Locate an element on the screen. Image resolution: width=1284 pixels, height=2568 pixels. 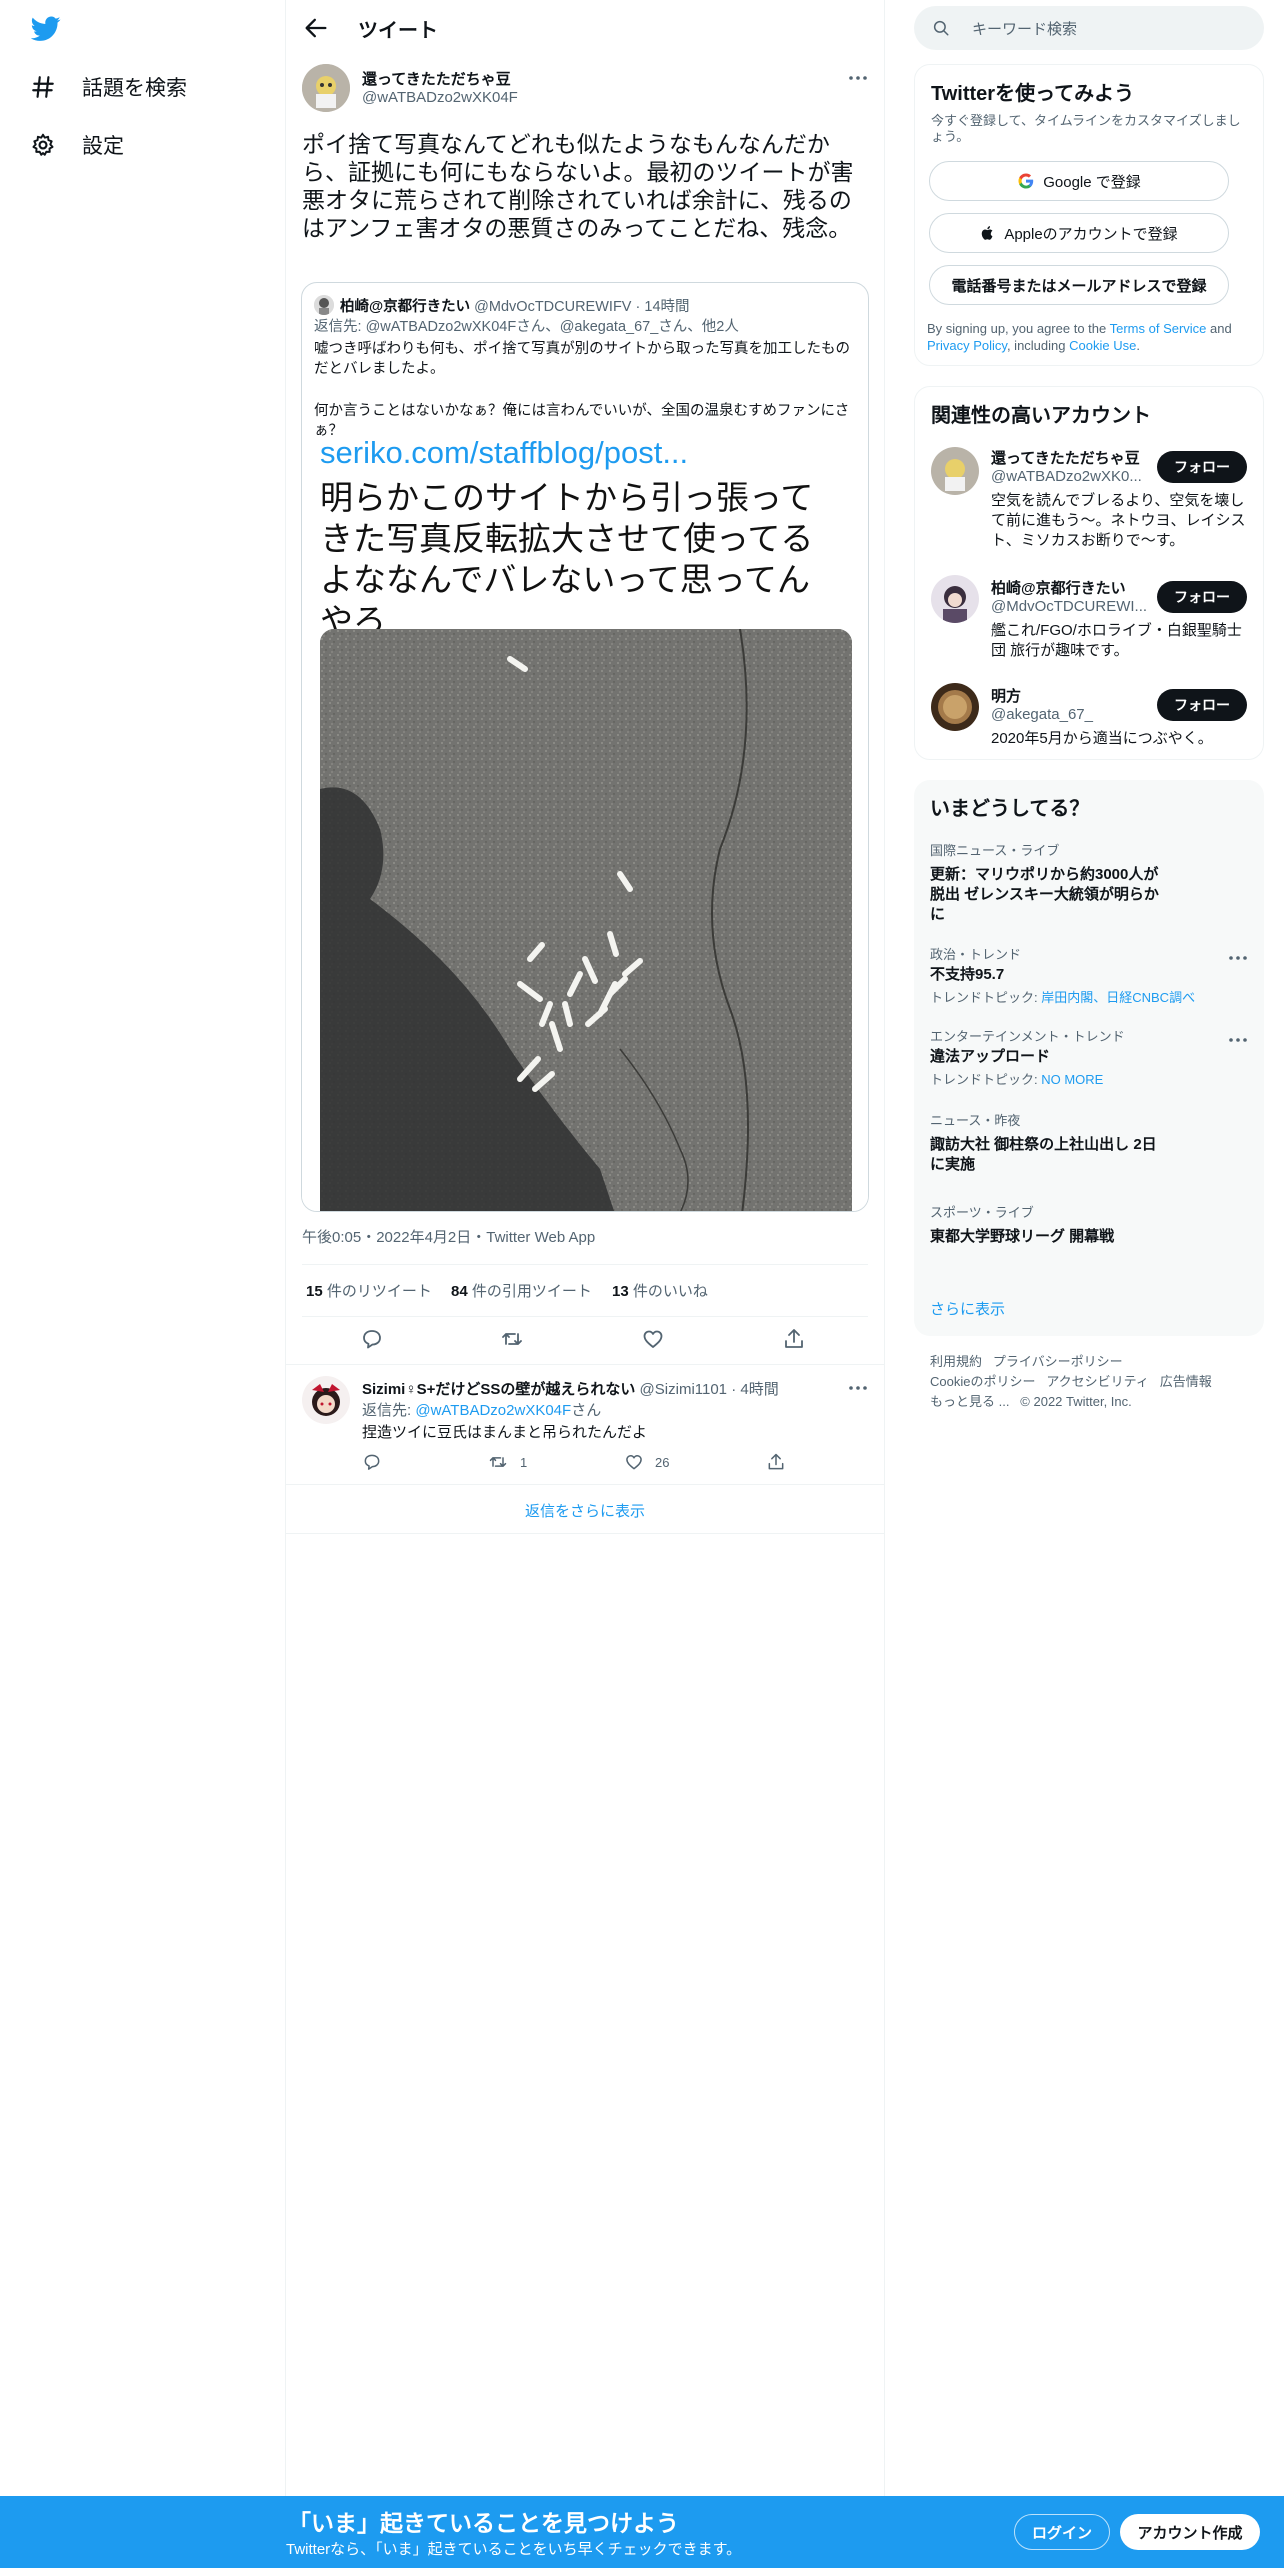
reply-time: 4時間 is located at coordinates (759, 1389).